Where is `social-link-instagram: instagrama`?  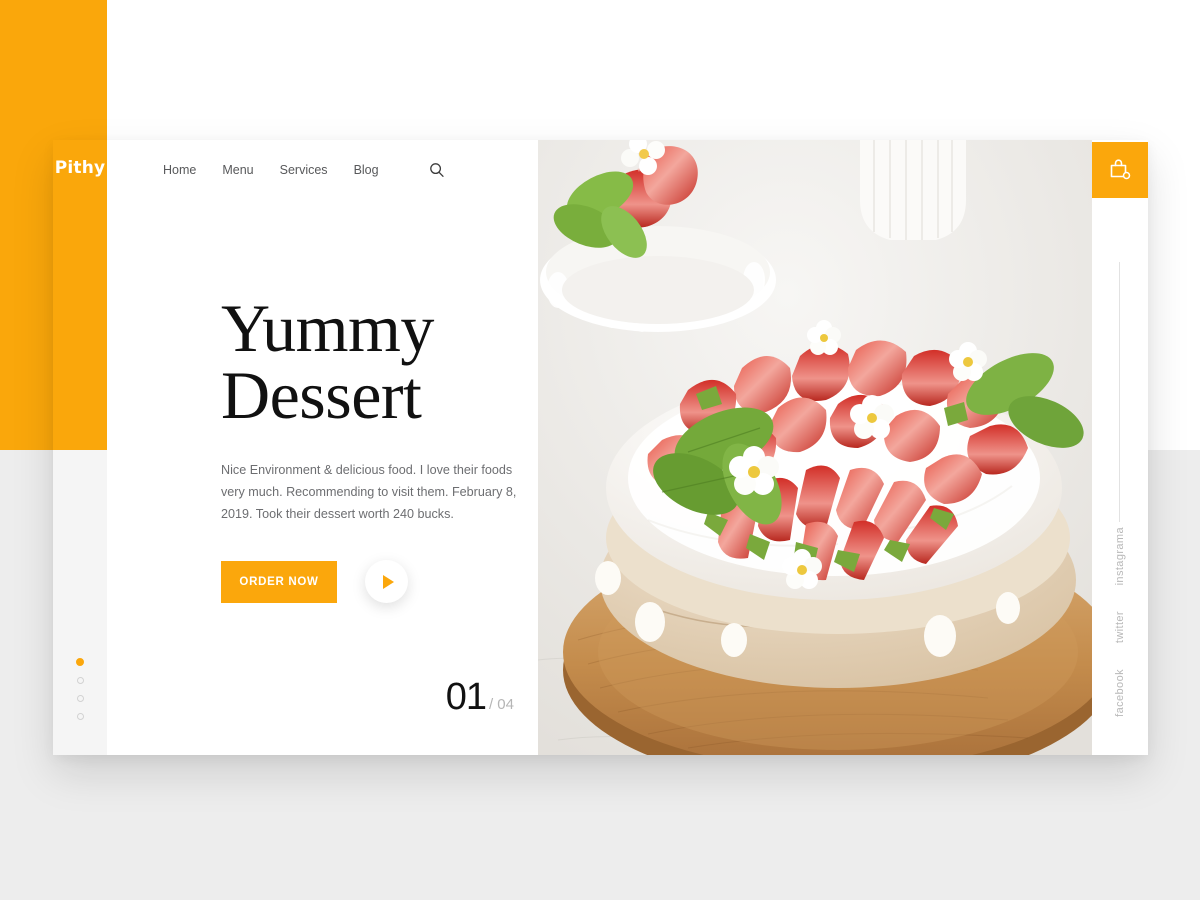 social-link-instagram: instagrama is located at coordinates (1120, 556).